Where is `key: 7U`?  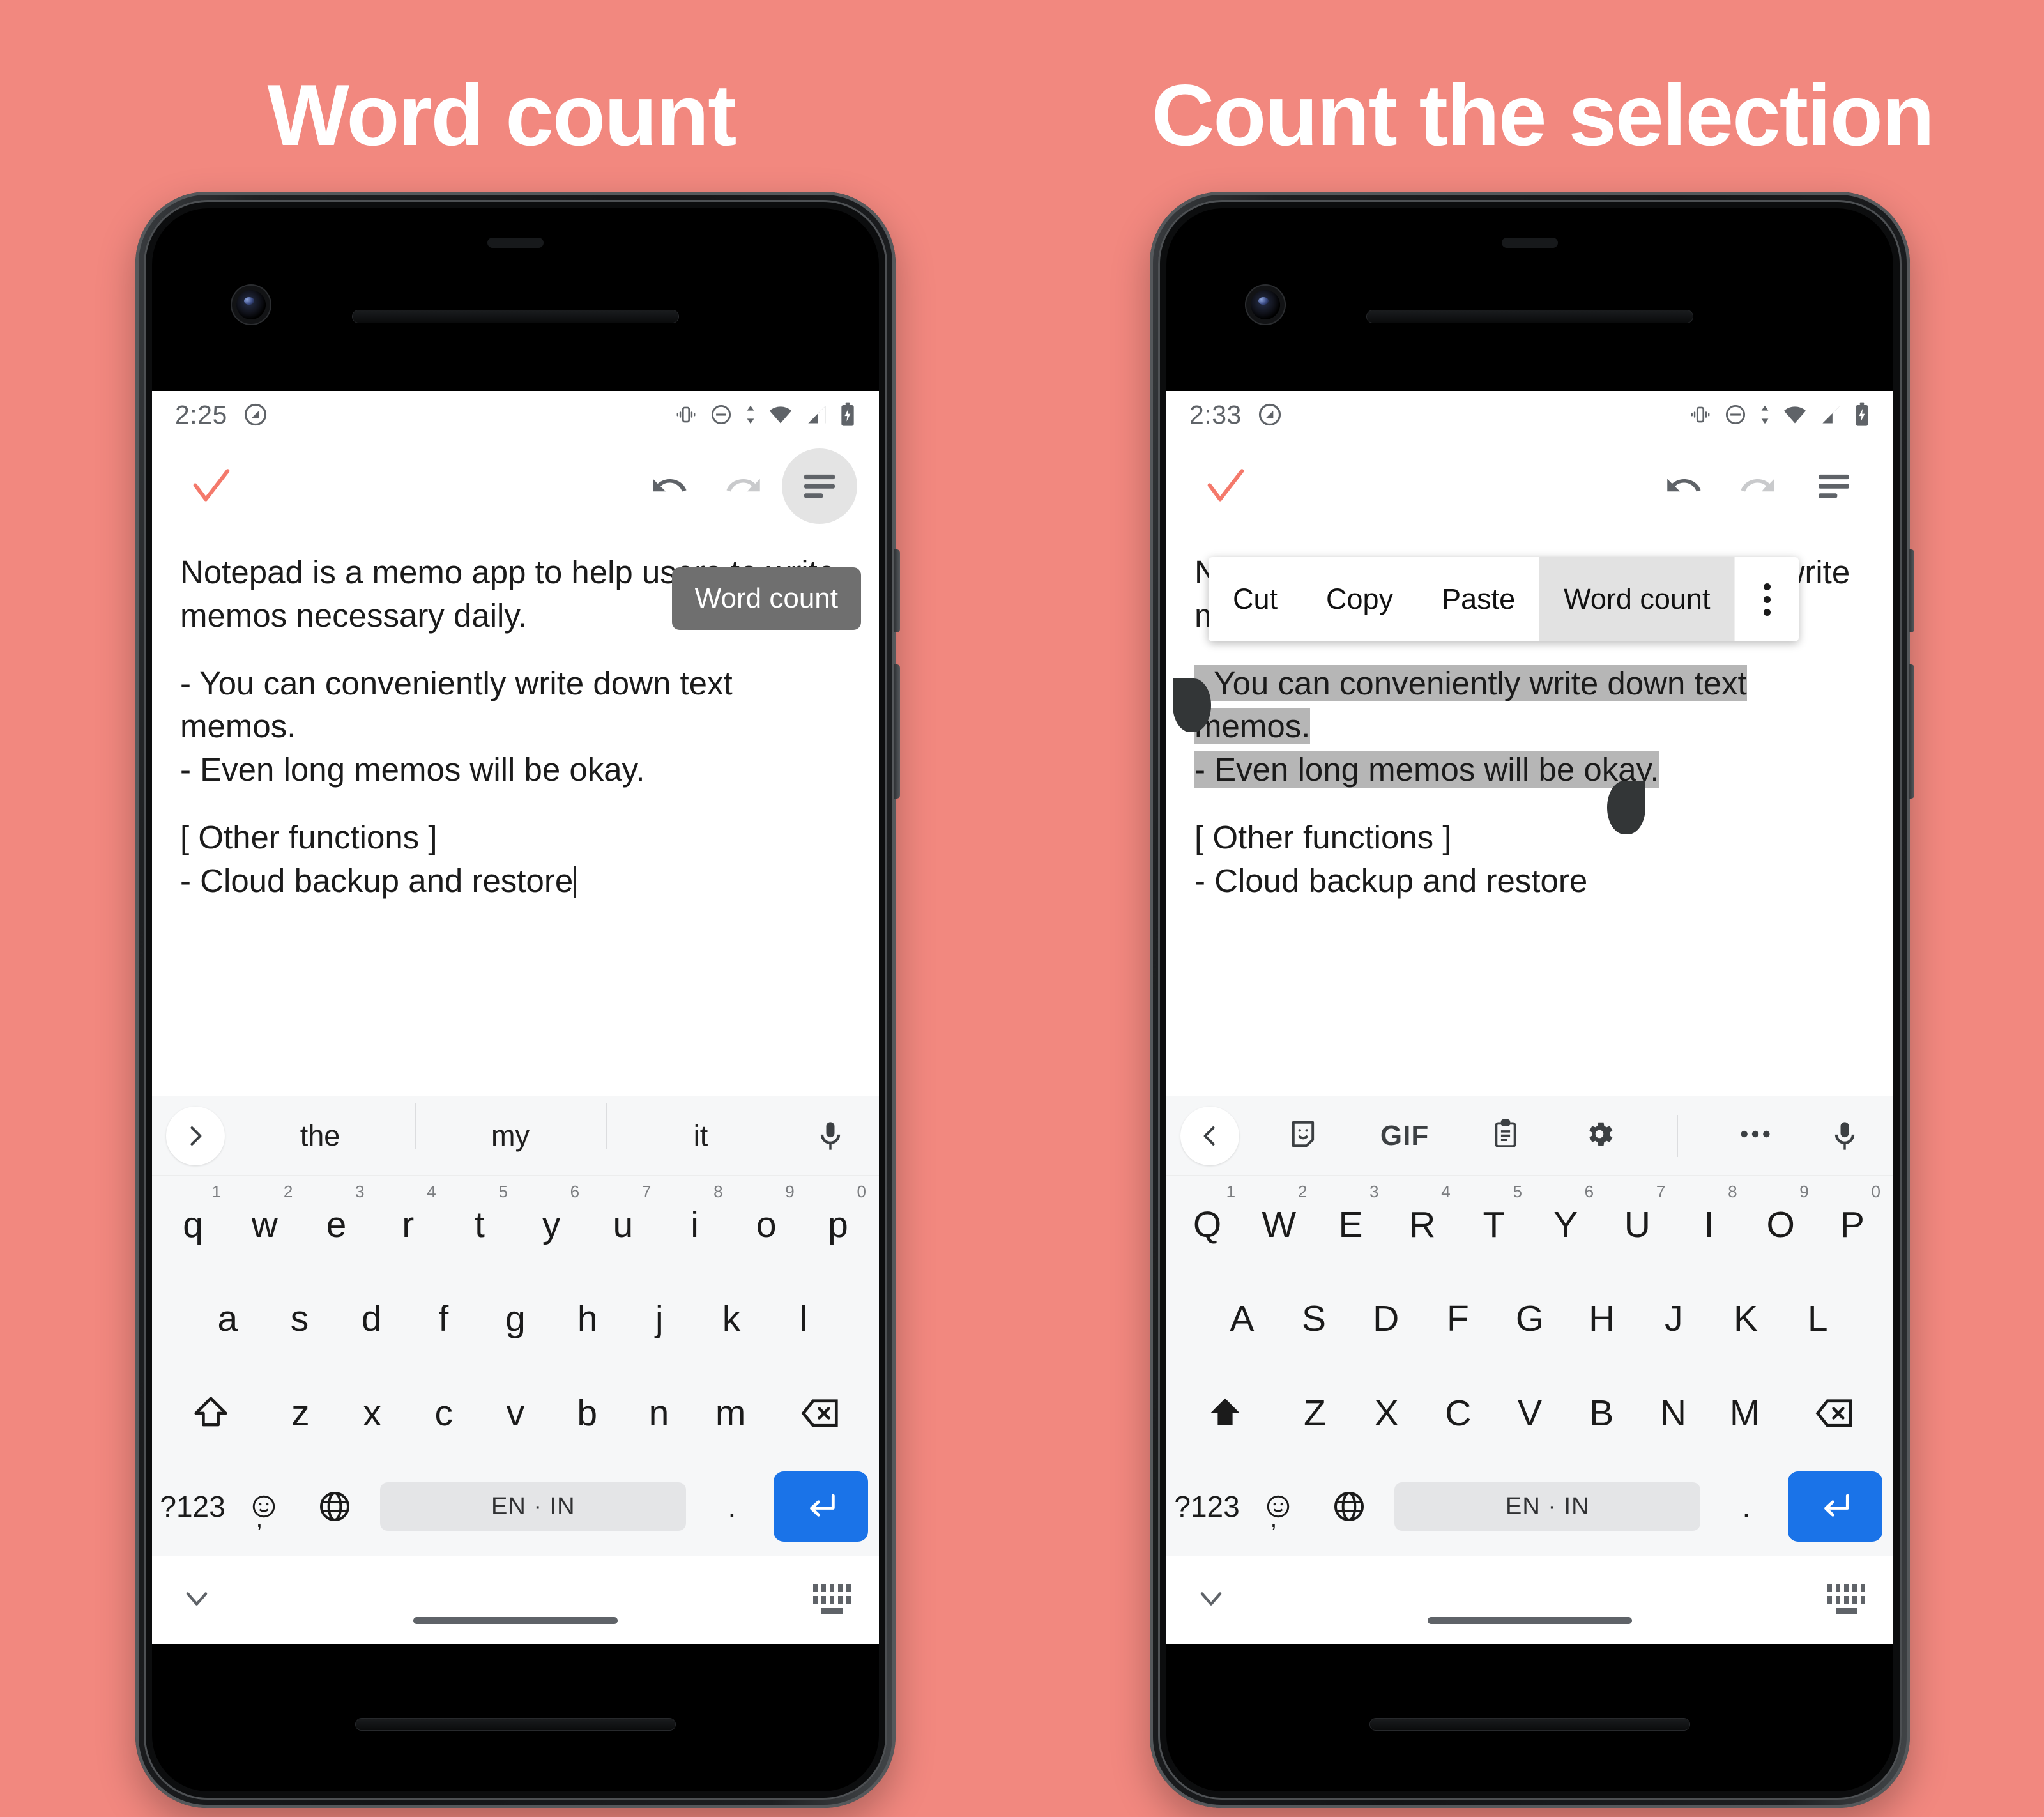 key: 7U is located at coordinates (1637, 1224).